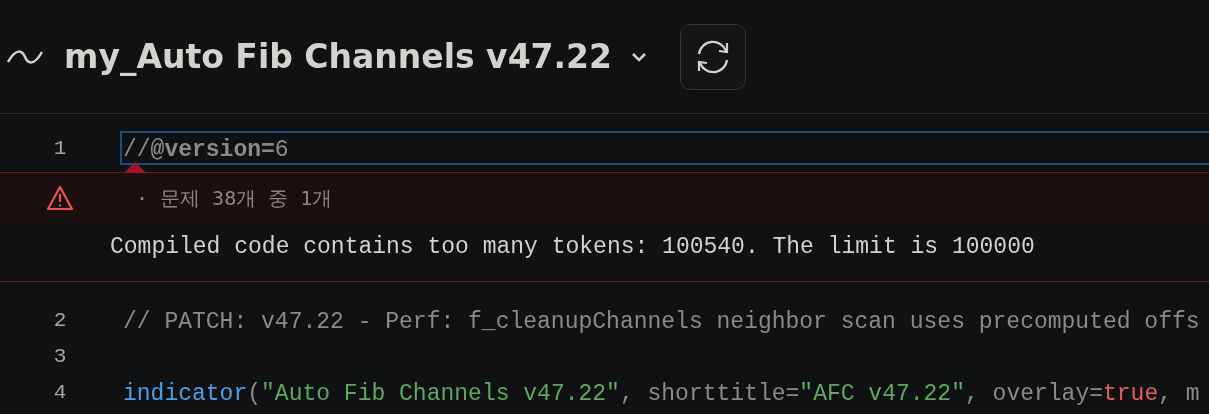 The image size is (1209, 414). I want to click on warning-icon, so click(60, 198).